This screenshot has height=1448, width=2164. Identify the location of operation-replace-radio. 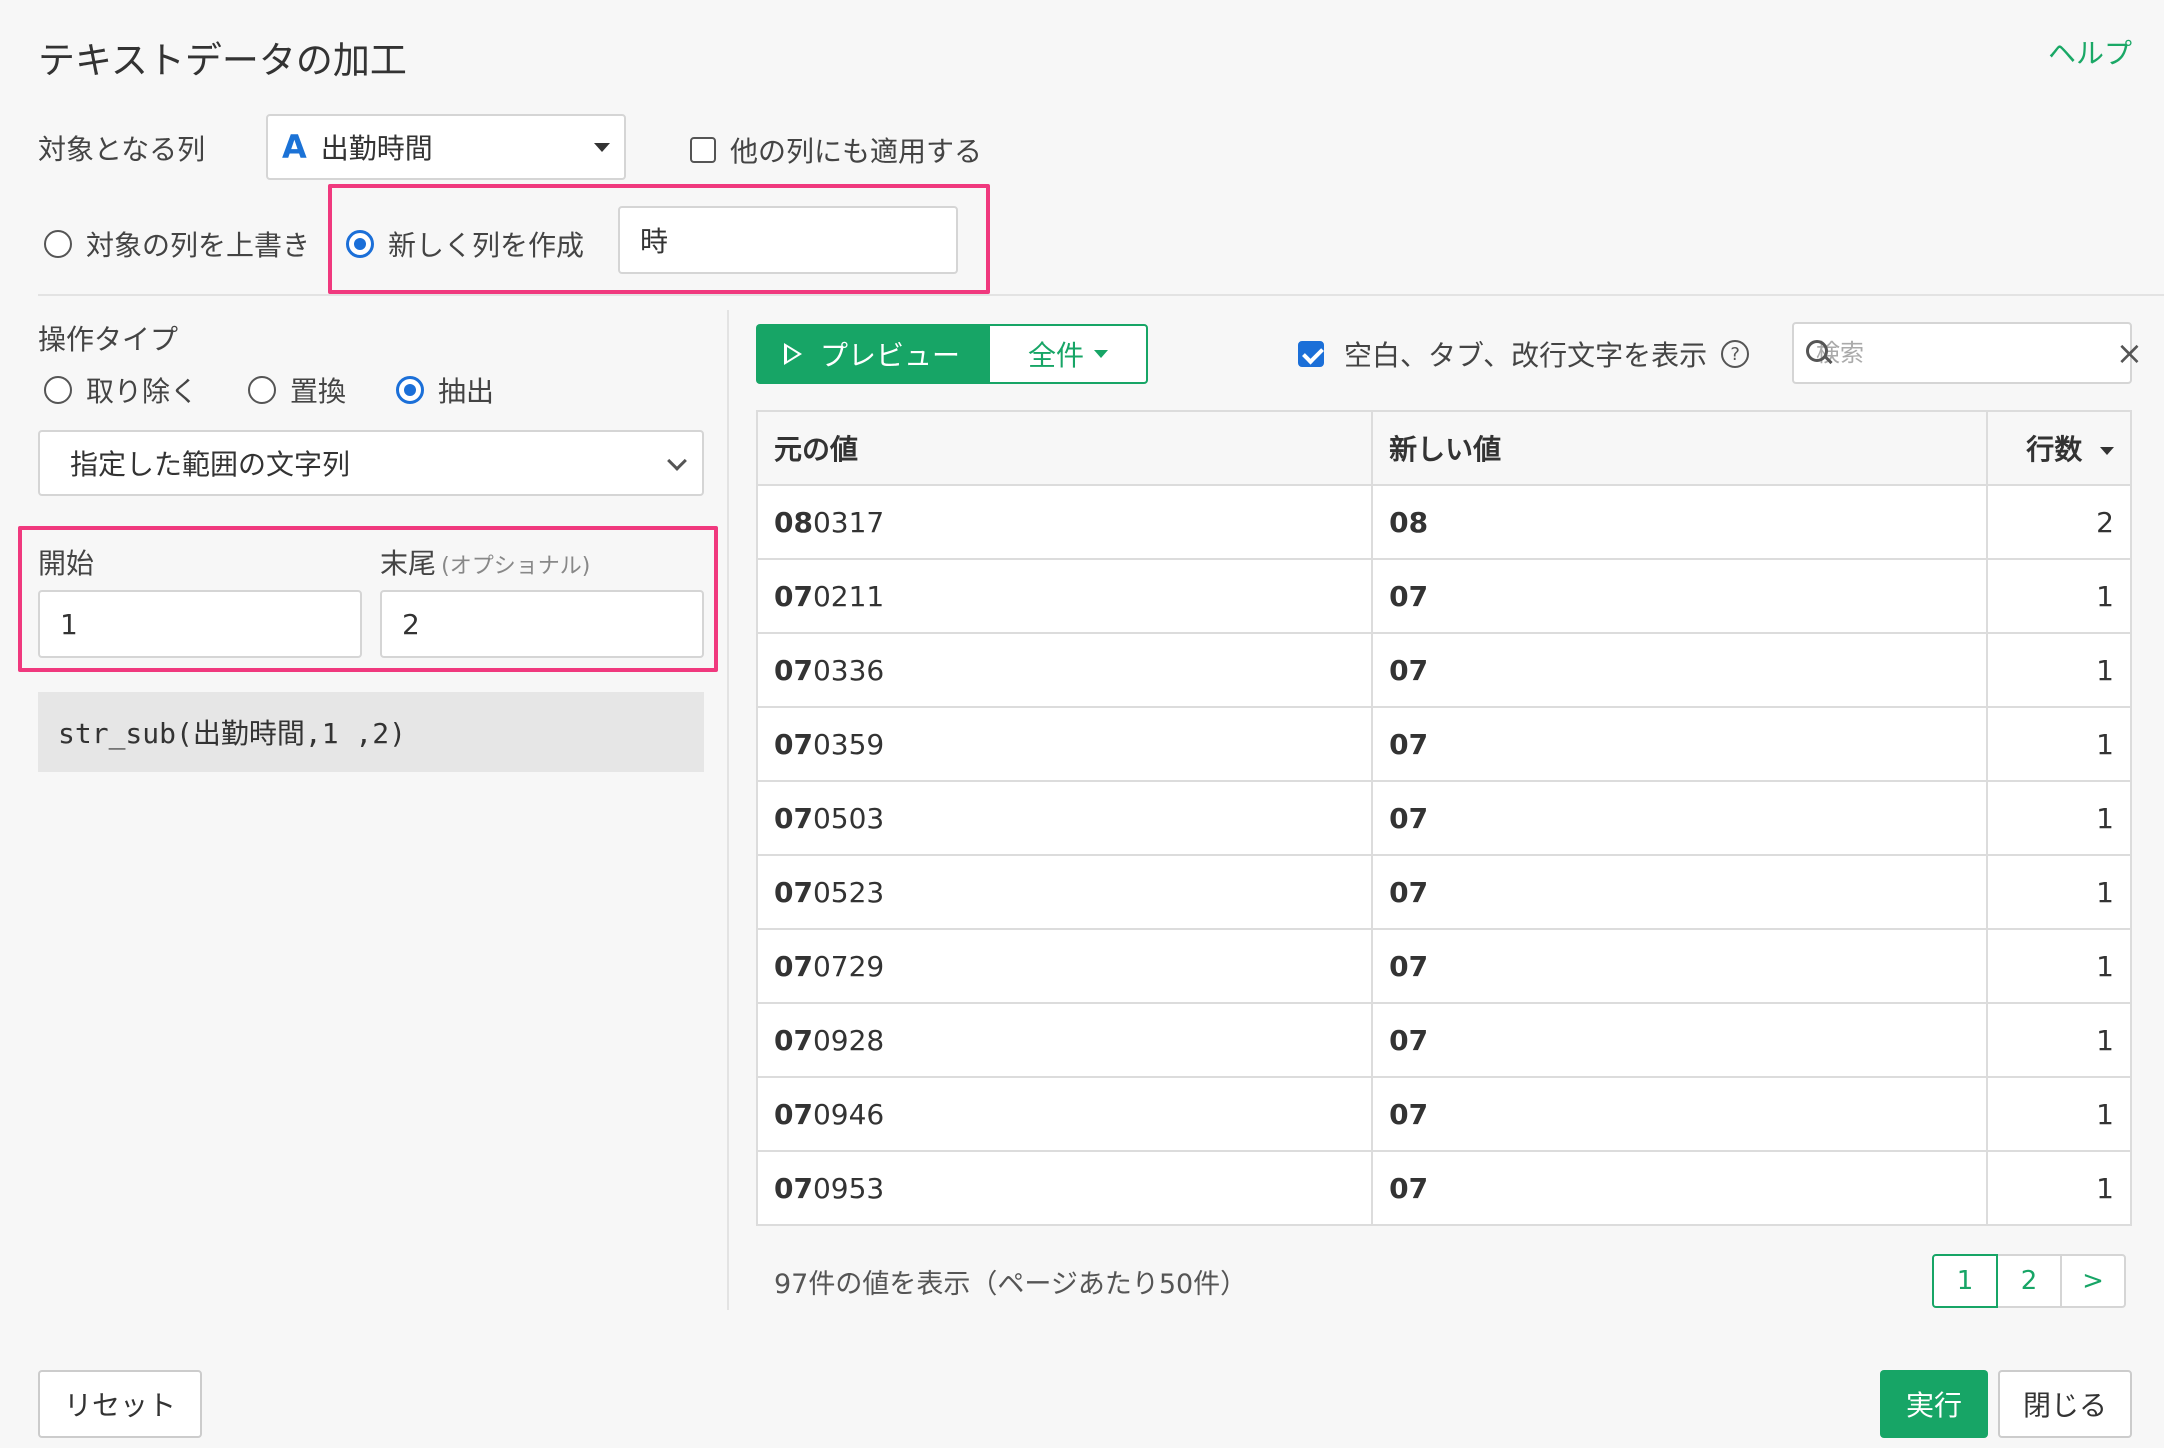
(262, 390).